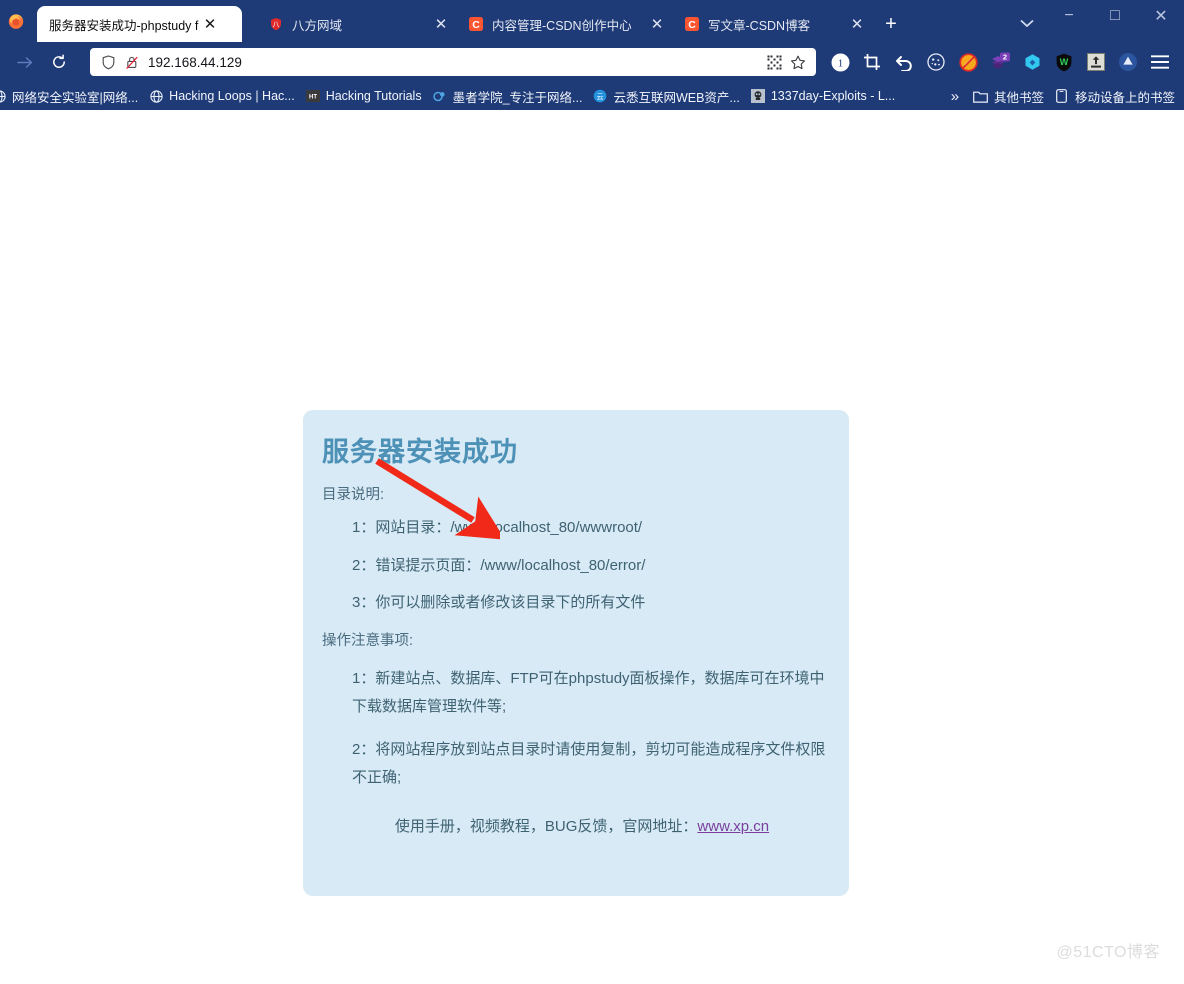  Describe the element at coordinates (356, 24) in the screenshot. I see `browser-tab: 八 八方网域 ✕` at that location.